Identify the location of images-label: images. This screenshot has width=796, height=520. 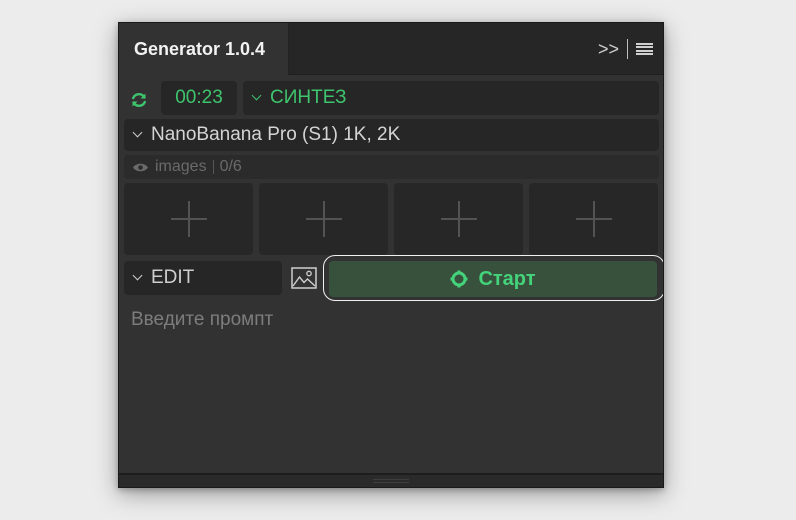
(181, 166).